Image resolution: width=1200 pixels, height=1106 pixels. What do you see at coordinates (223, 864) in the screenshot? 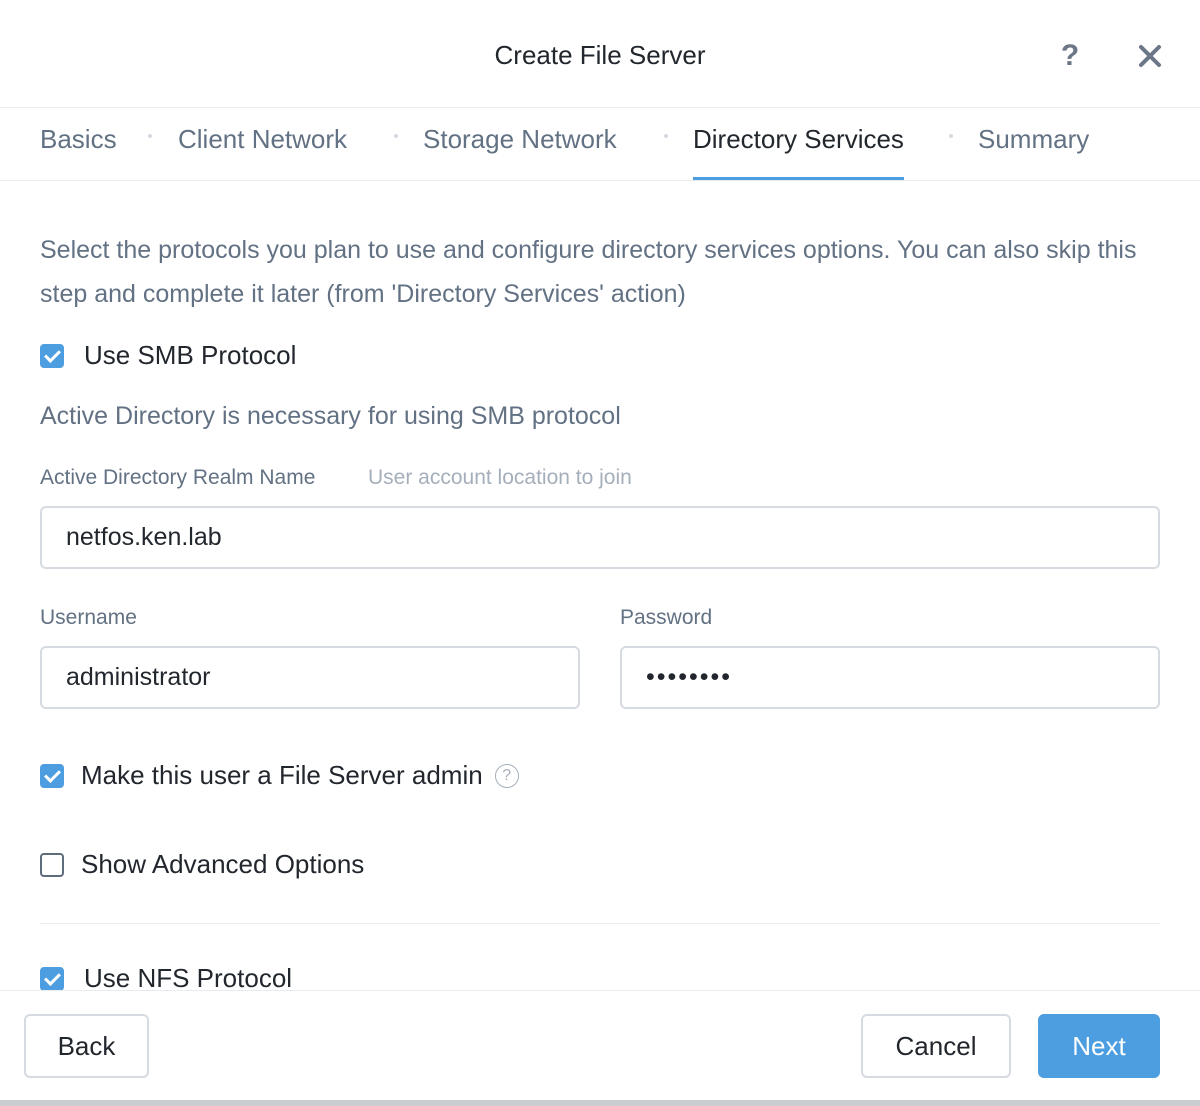
I see `advanced-options-label: Show Advanced Options` at bounding box center [223, 864].